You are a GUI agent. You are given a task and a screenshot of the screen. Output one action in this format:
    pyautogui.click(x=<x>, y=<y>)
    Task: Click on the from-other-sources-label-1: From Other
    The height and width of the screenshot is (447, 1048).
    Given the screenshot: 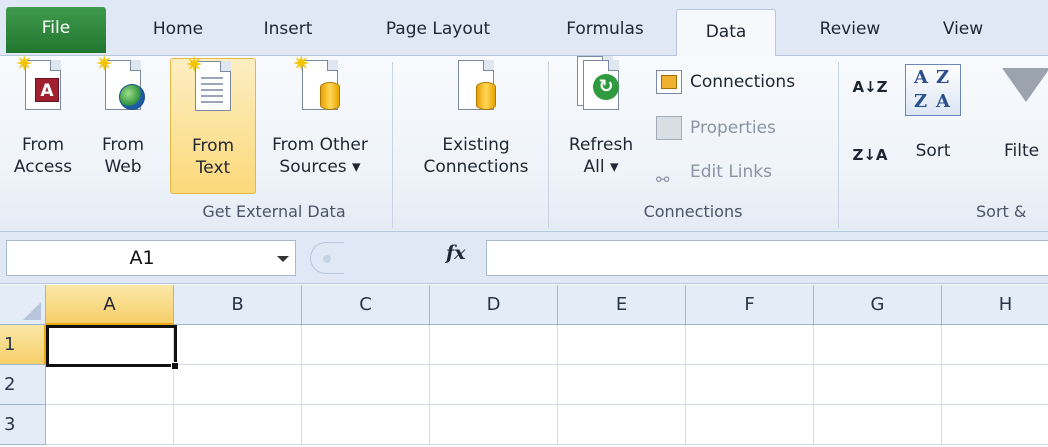 What is the action you would take?
    pyautogui.click(x=320, y=145)
    